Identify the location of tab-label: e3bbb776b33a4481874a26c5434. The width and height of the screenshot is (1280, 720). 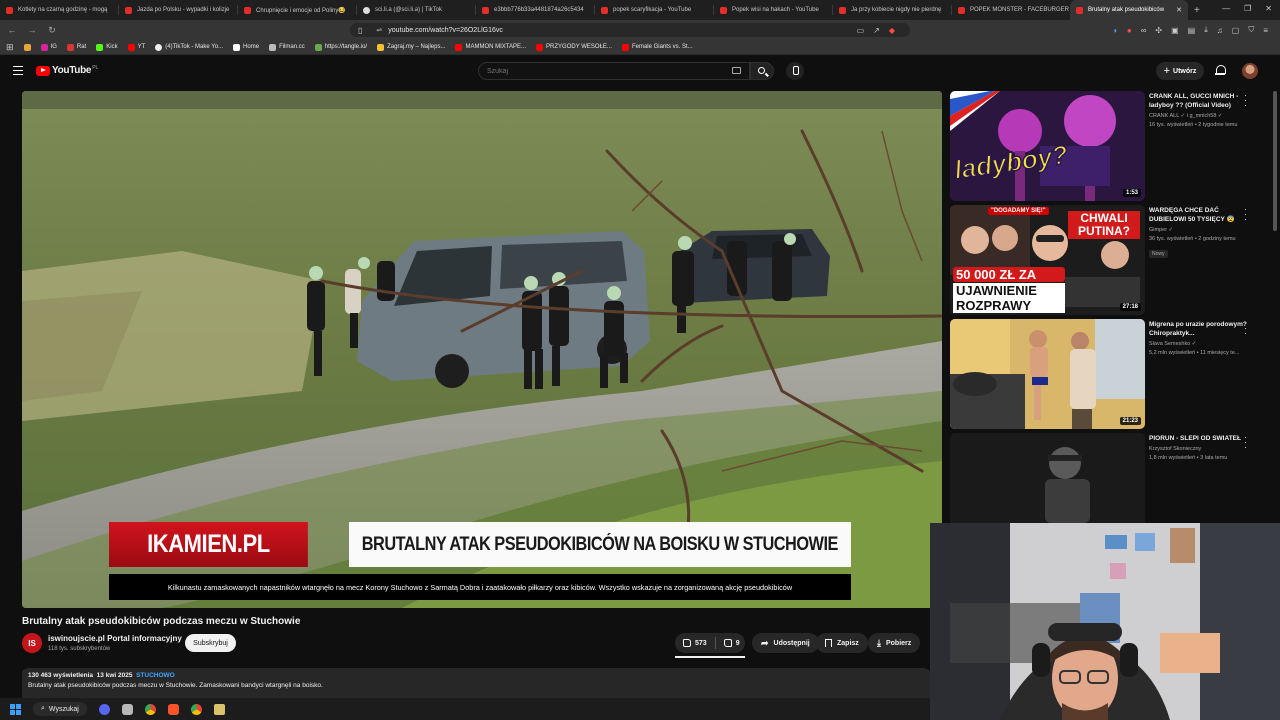
(539, 10).